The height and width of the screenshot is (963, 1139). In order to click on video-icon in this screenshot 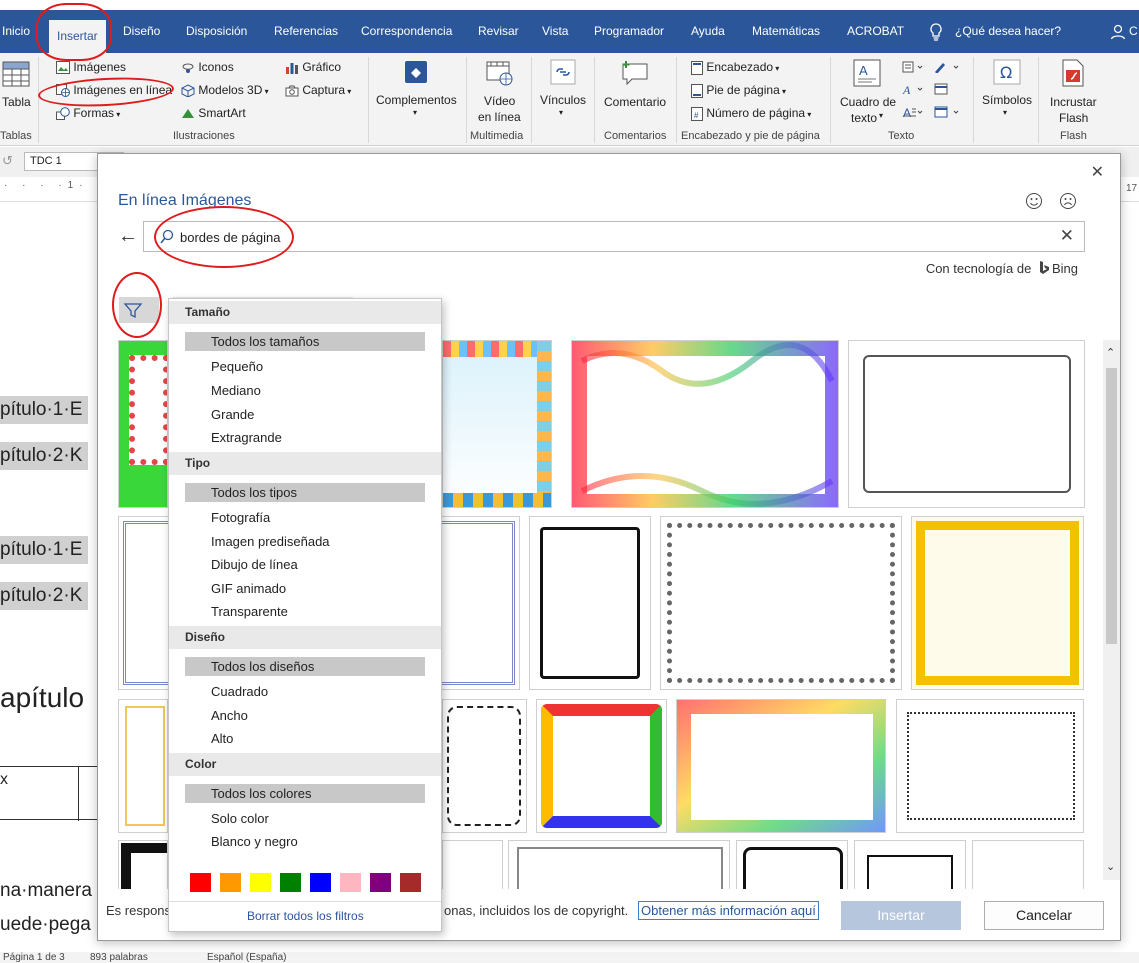, I will do `click(500, 74)`.